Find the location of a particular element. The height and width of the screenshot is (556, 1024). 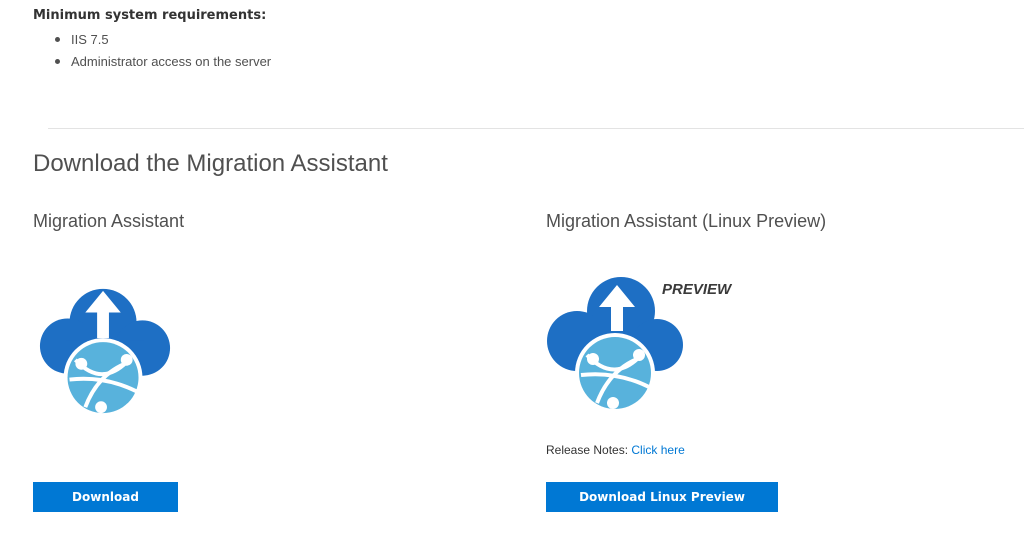

download-linux-preview-button: Download Linux Preview is located at coordinates (662, 497).